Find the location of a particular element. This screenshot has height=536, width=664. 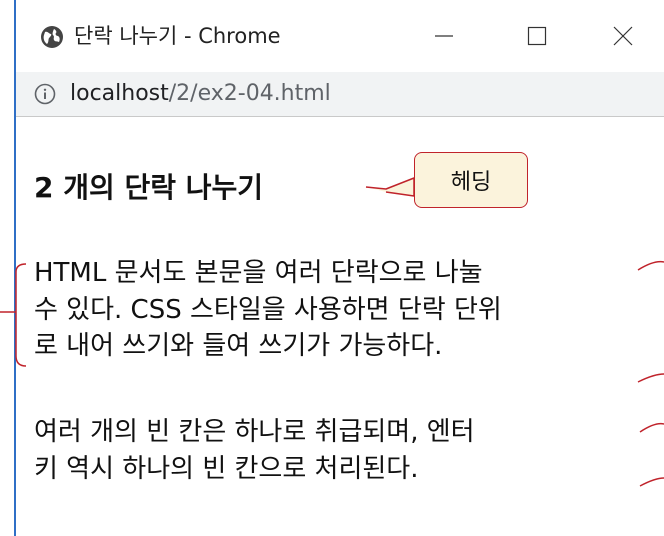

paragraph-line: 여러 개의 빈 칸은 하나로 취급되며, 엔터 is located at coordinates (254, 432).